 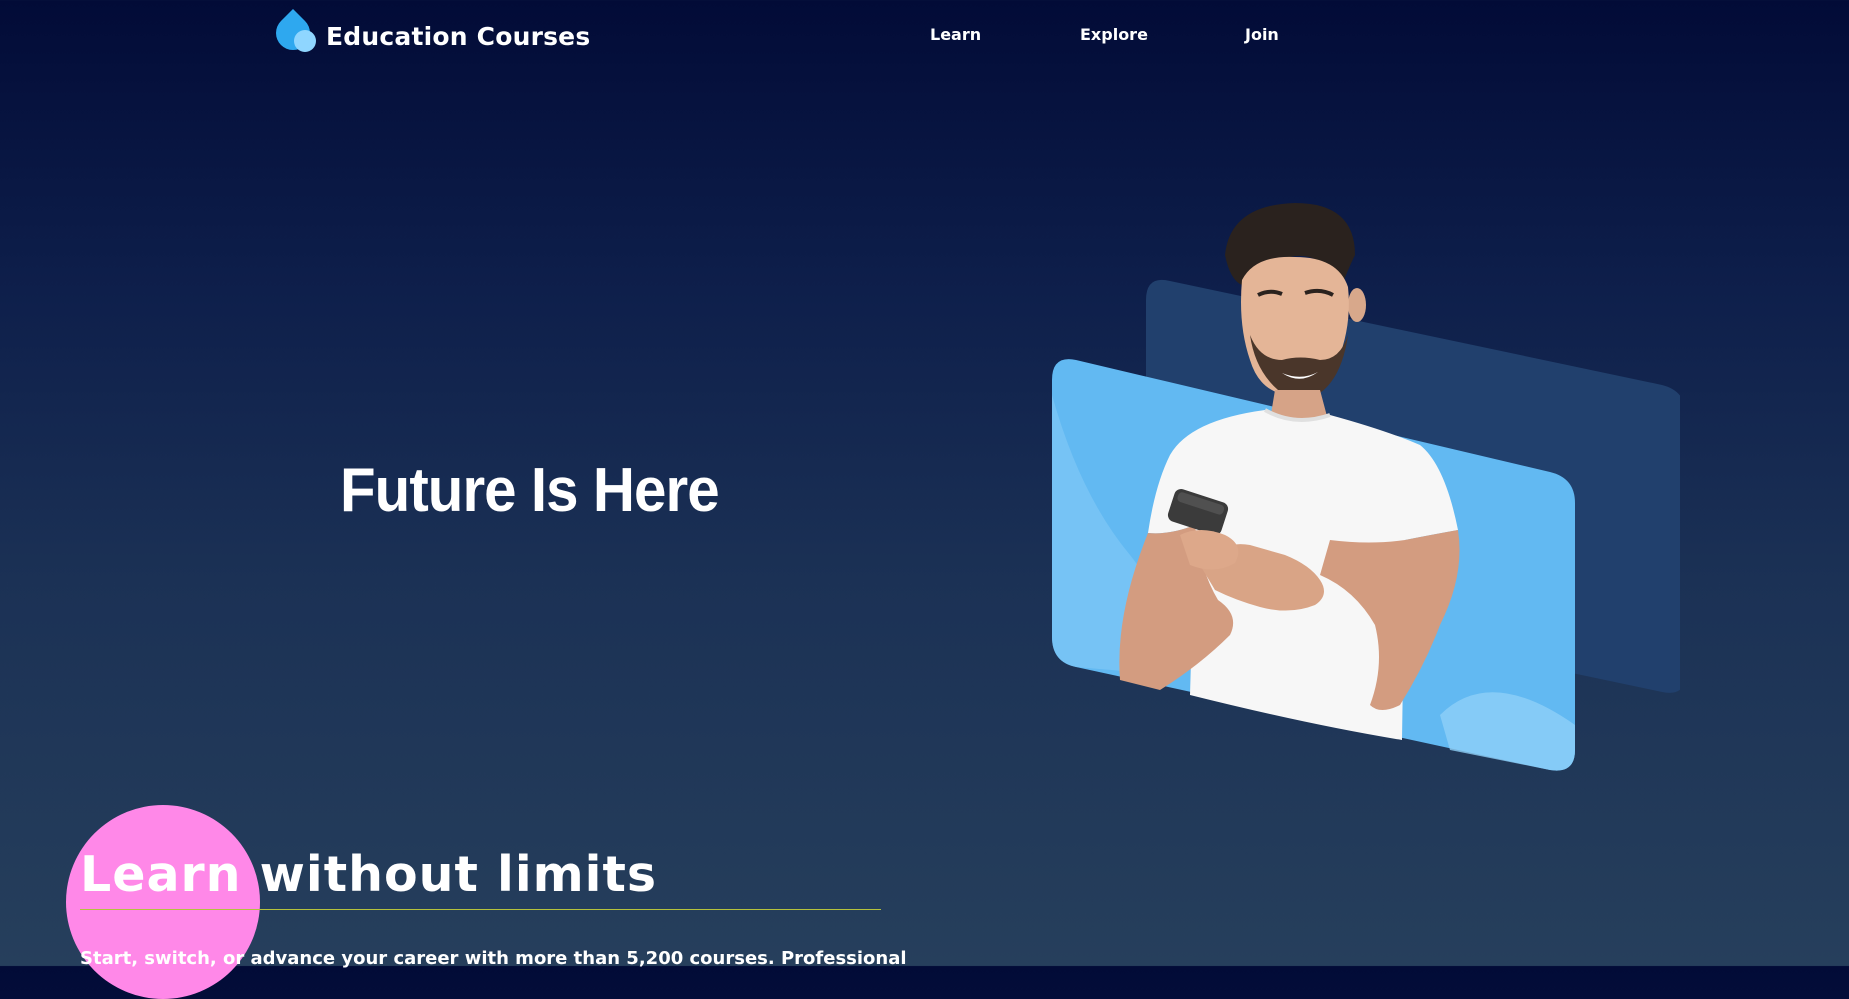 I want to click on hero-title: Future Is Here, so click(x=530, y=490).